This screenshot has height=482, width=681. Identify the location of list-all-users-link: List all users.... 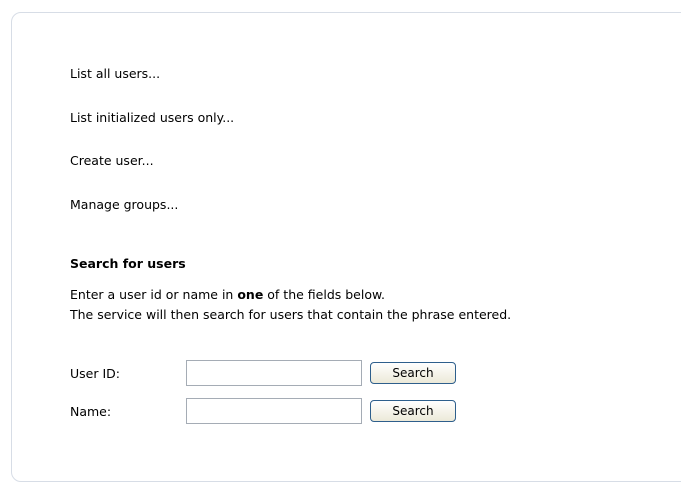
(115, 73).